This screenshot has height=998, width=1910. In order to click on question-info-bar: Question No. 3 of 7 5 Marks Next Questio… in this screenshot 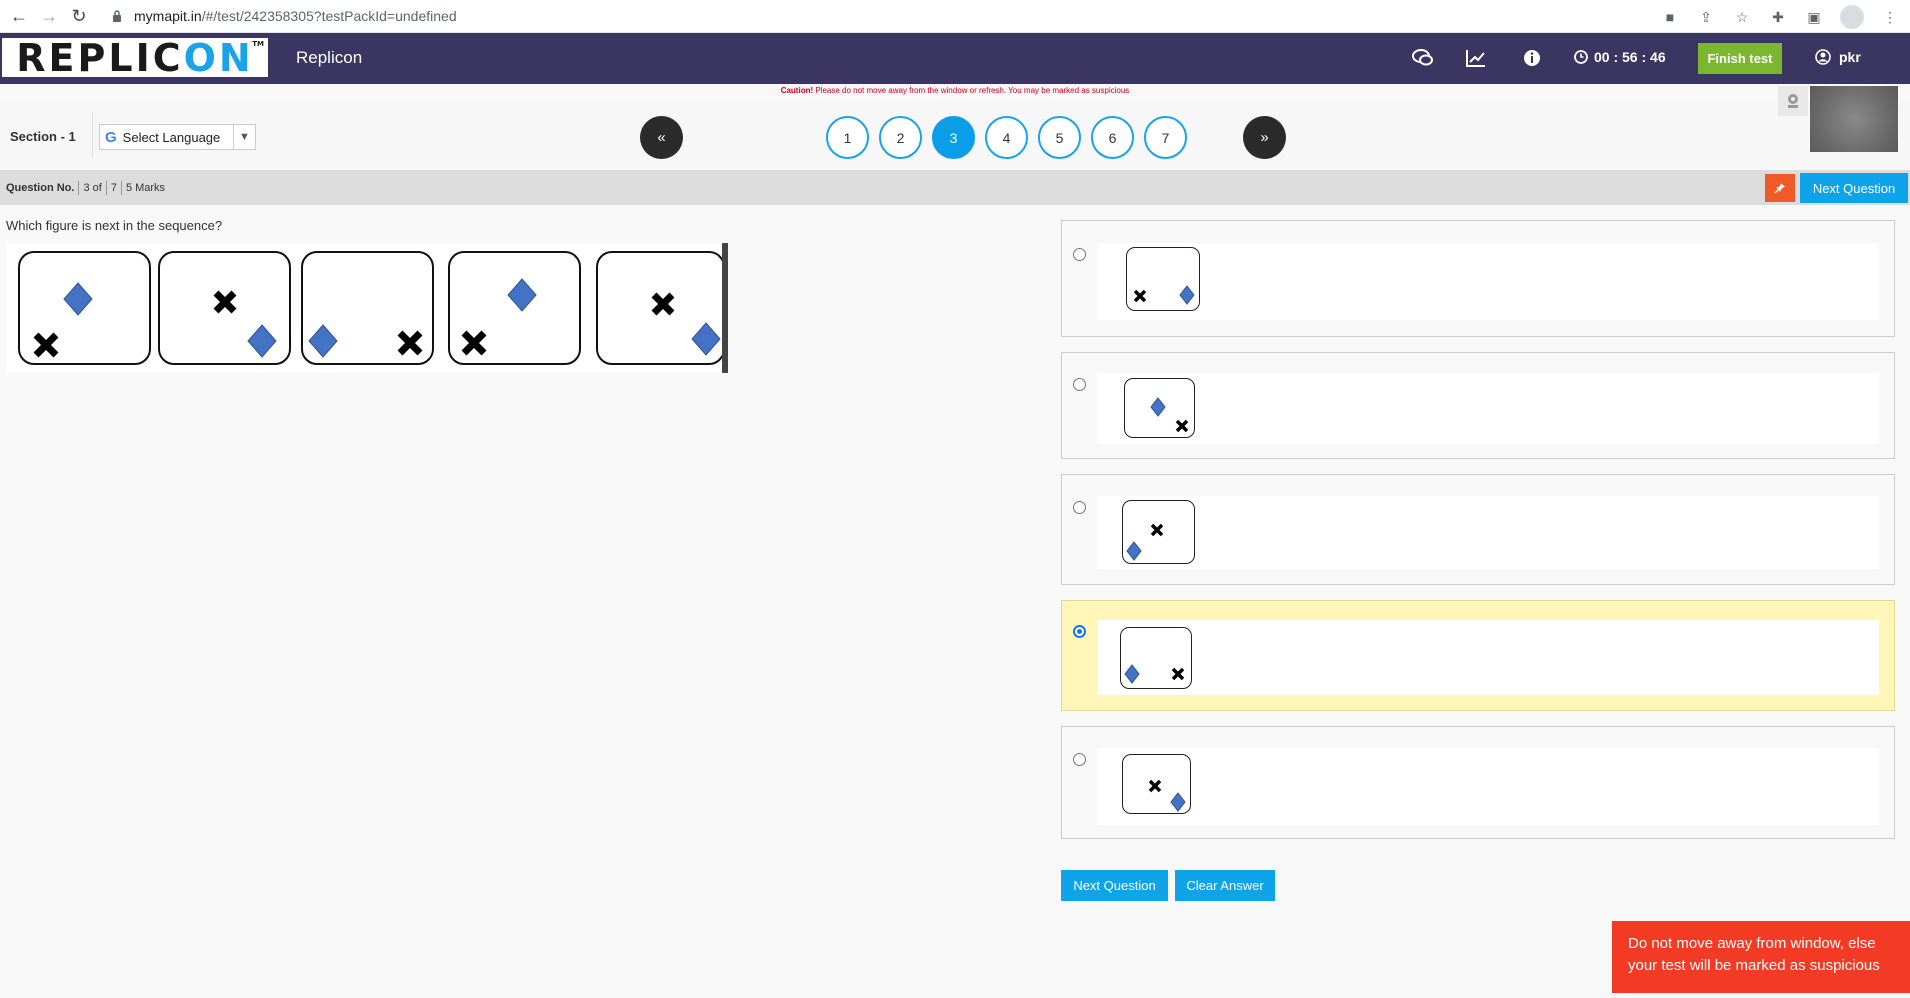, I will do `click(955, 187)`.